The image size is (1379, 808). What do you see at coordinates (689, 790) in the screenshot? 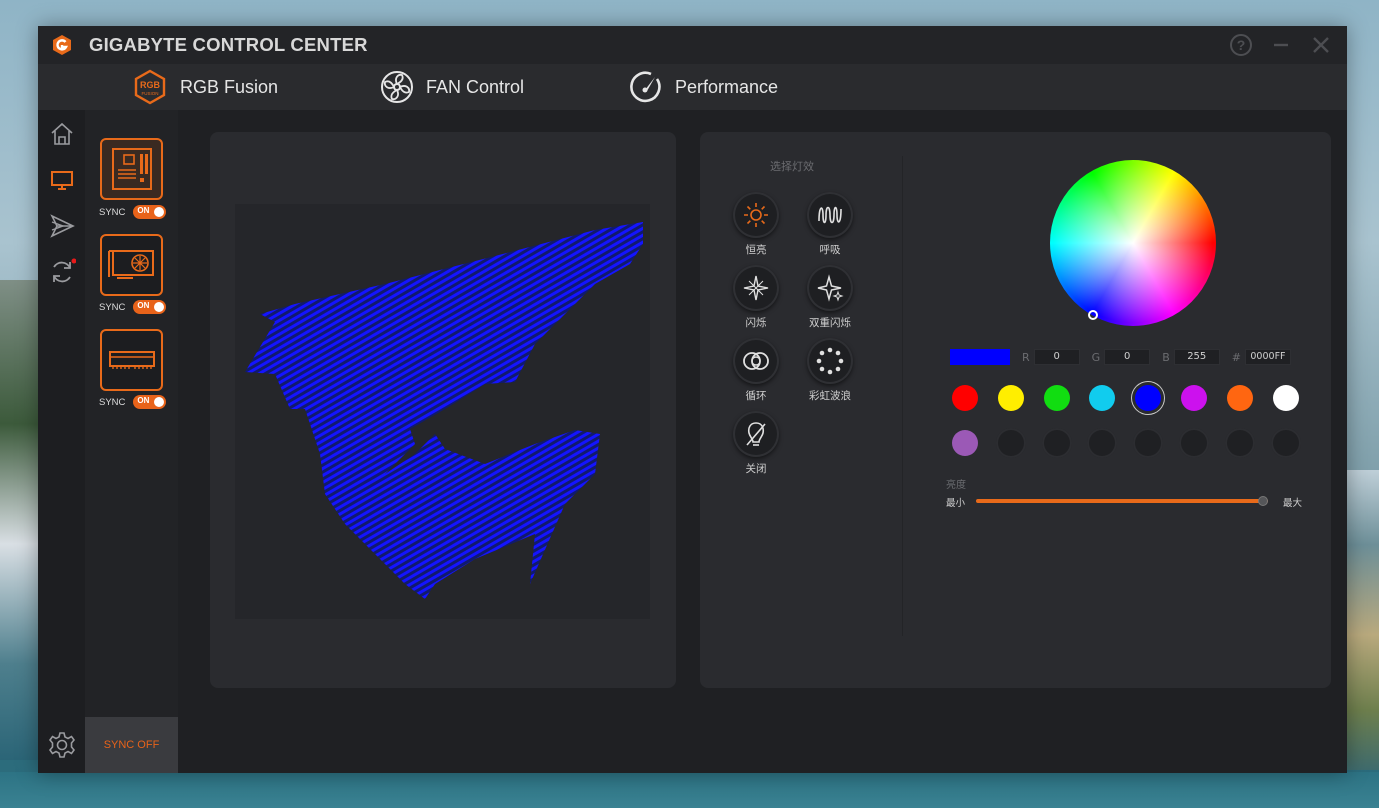
I see `desktop-background-bottom` at bounding box center [689, 790].